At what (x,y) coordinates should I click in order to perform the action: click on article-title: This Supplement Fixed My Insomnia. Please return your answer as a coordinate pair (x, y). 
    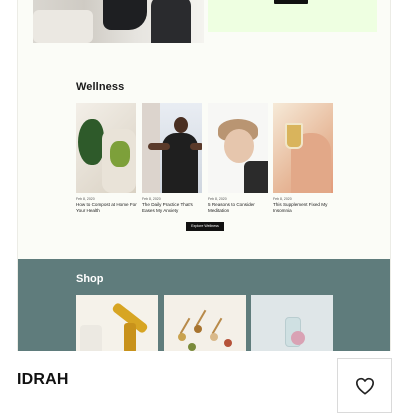
    Looking at the image, I should click on (300, 207).